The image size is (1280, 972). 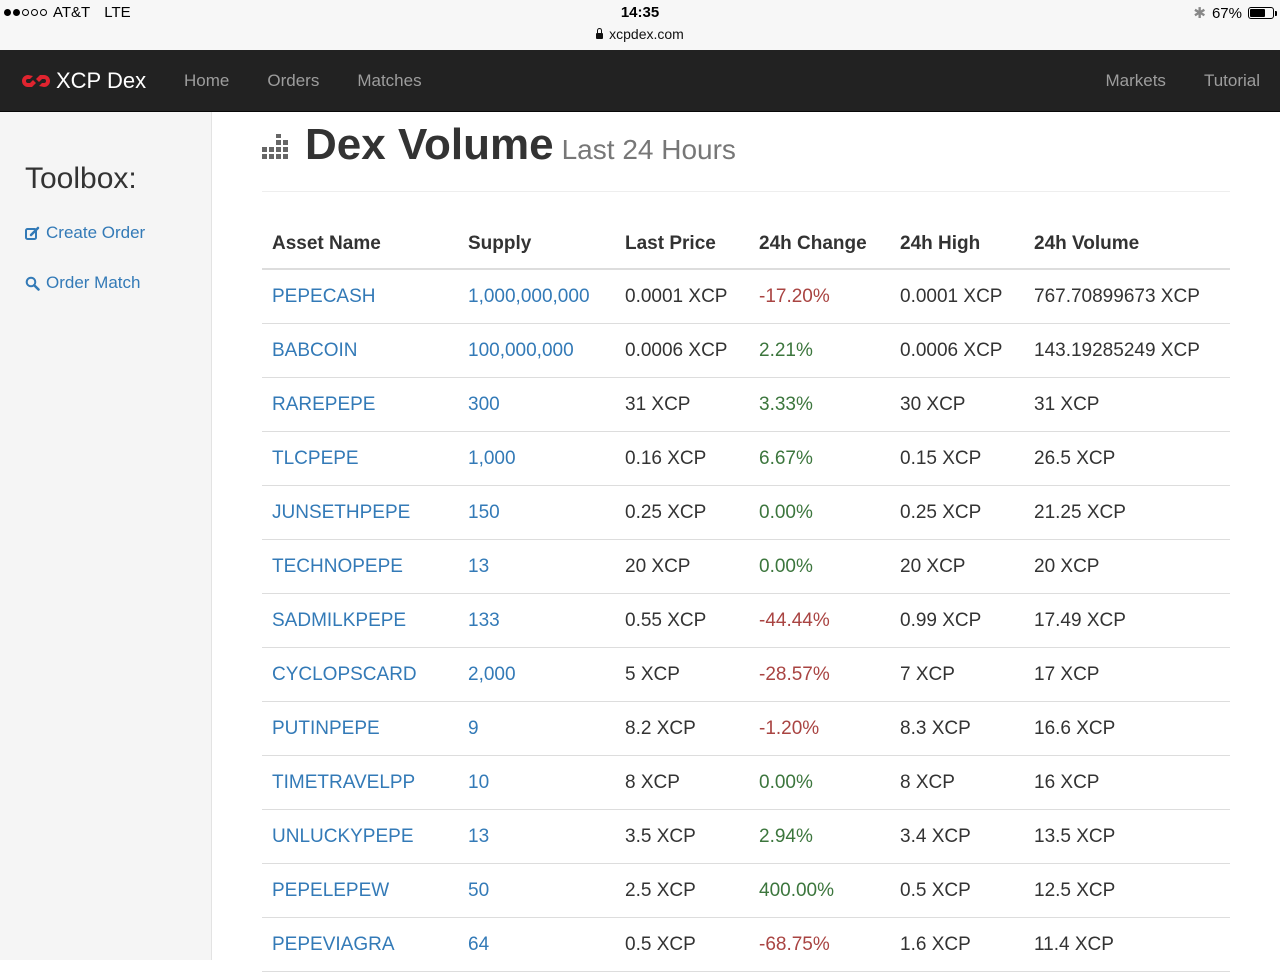 I want to click on table-cell: 0.55 XCP, so click(x=682, y=620).